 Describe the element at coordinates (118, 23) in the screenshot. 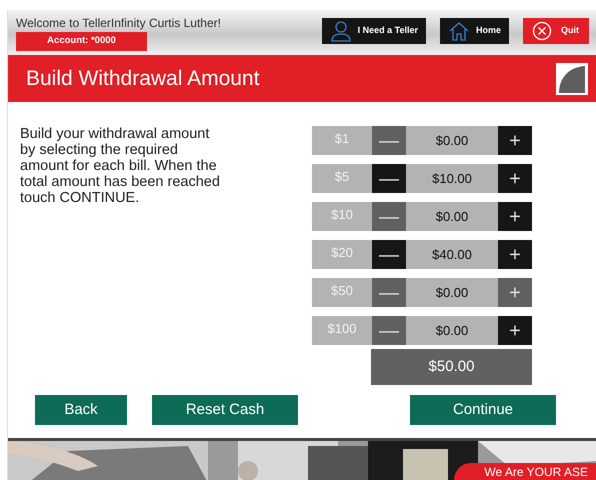

I see `welcome-text: Welcome to TellerInfinity Curtis Luther!` at that location.